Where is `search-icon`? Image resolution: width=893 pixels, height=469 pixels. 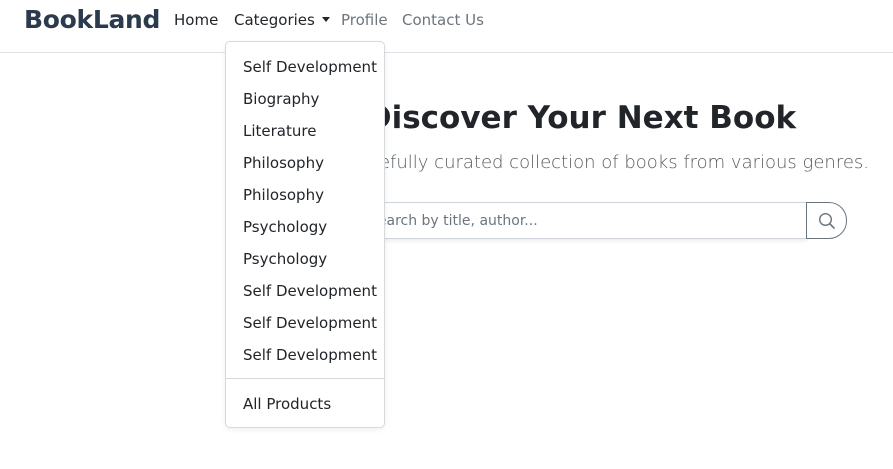
search-icon is located at coordinates (826, 220).